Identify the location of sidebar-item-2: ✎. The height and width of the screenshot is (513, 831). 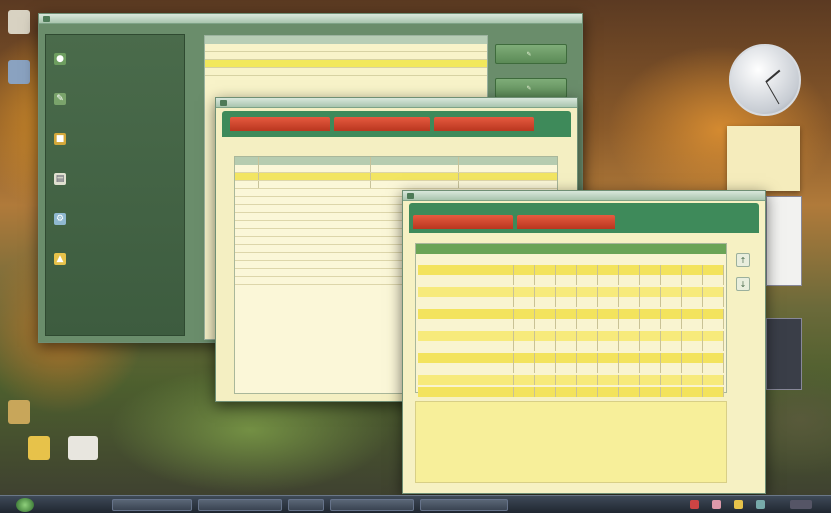
(117, 99).